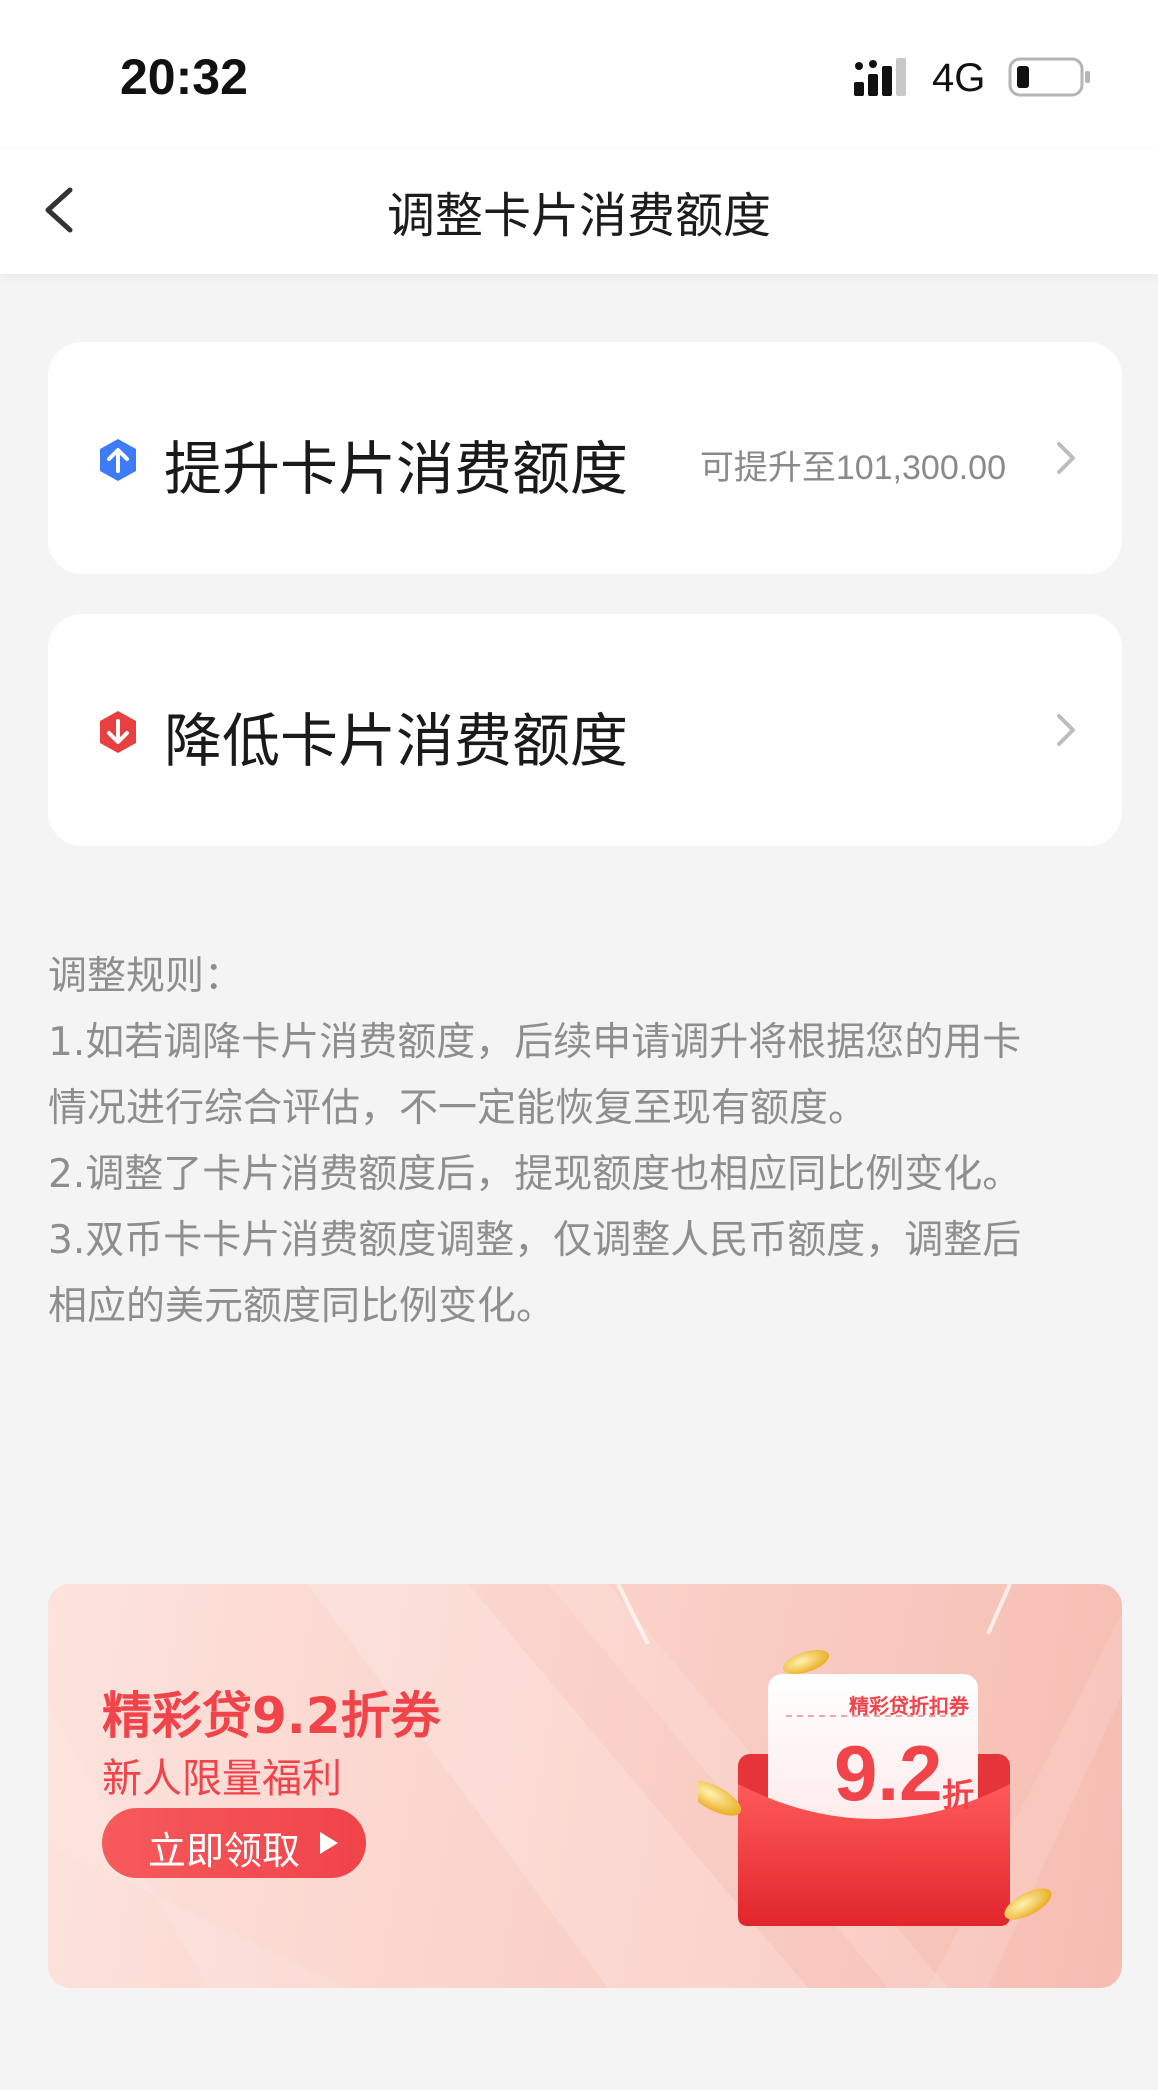 This screenshot has width=1158, height=2090. What do you see at coordinates (1049, 77) in the screenshot?
I see `battery-low-icon` at bounding box center [1049, 77].